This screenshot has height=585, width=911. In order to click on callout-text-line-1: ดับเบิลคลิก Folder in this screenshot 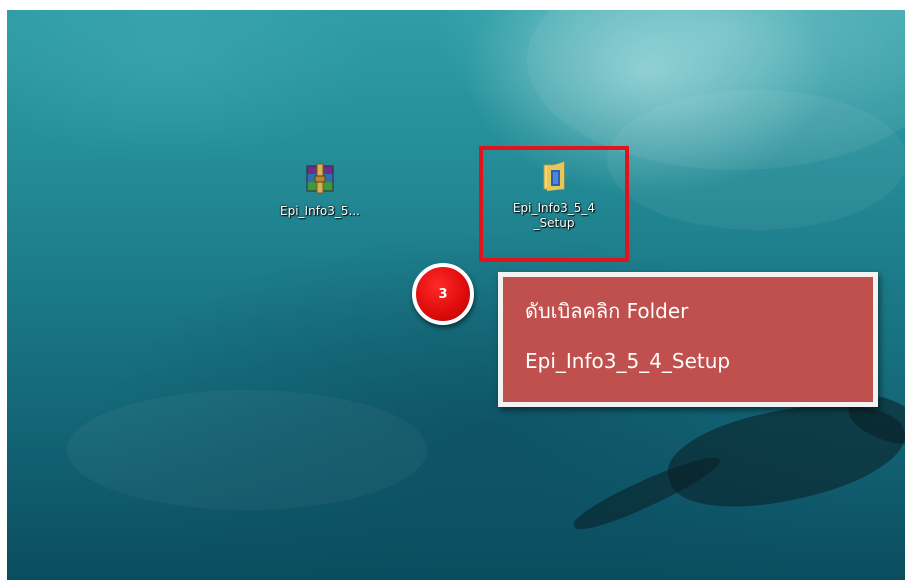, I will do `click(607, 311)`.